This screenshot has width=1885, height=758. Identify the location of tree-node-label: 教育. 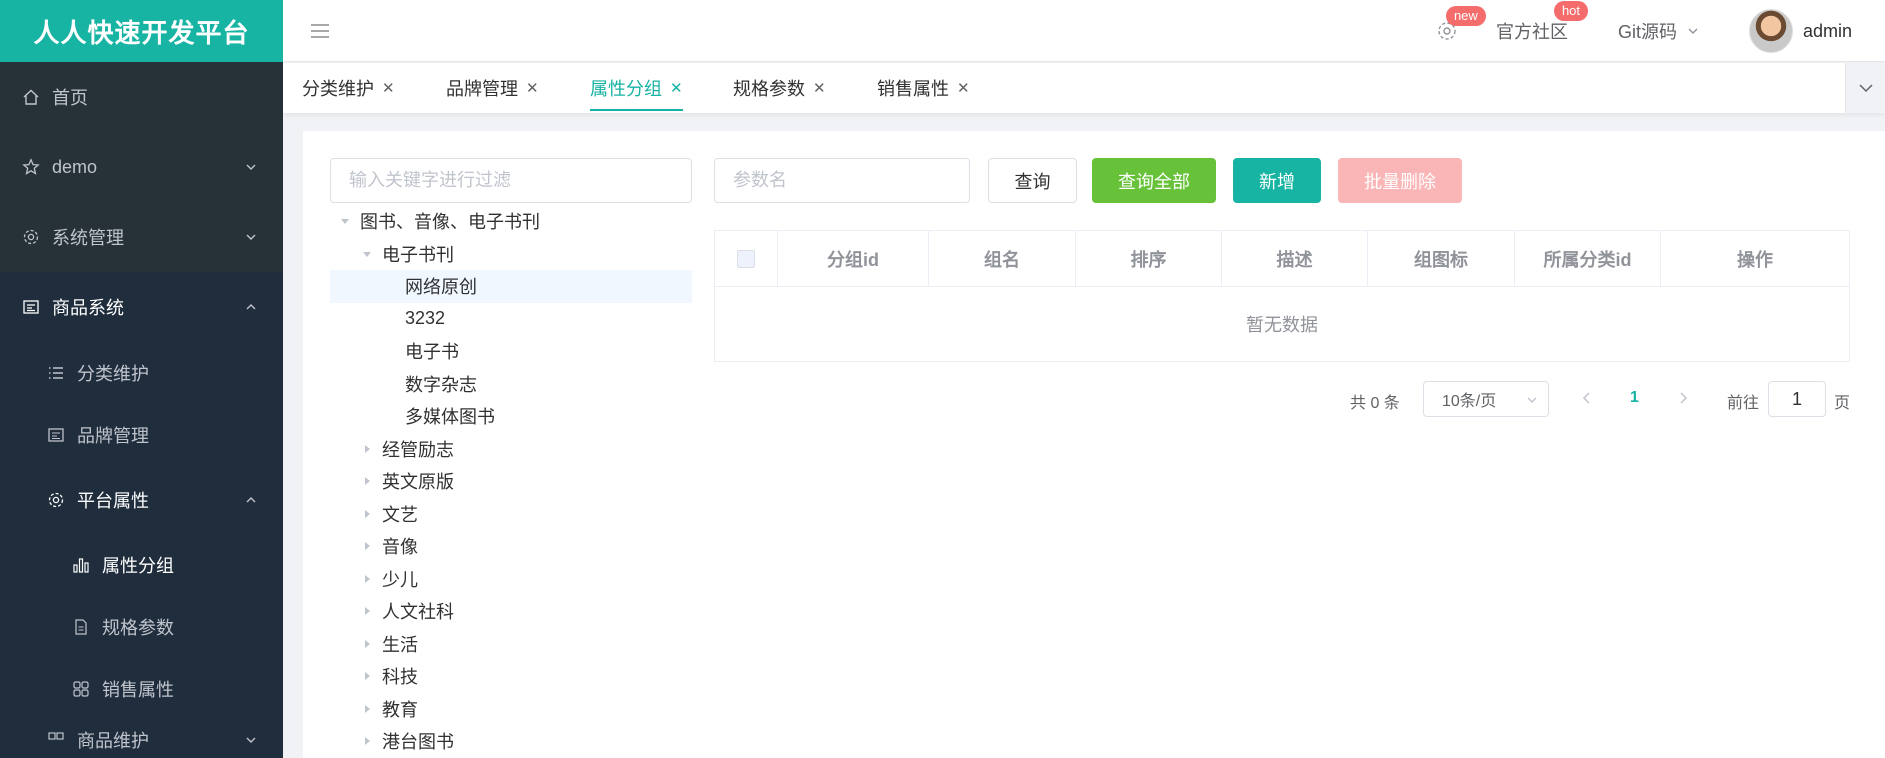
(400, 709).